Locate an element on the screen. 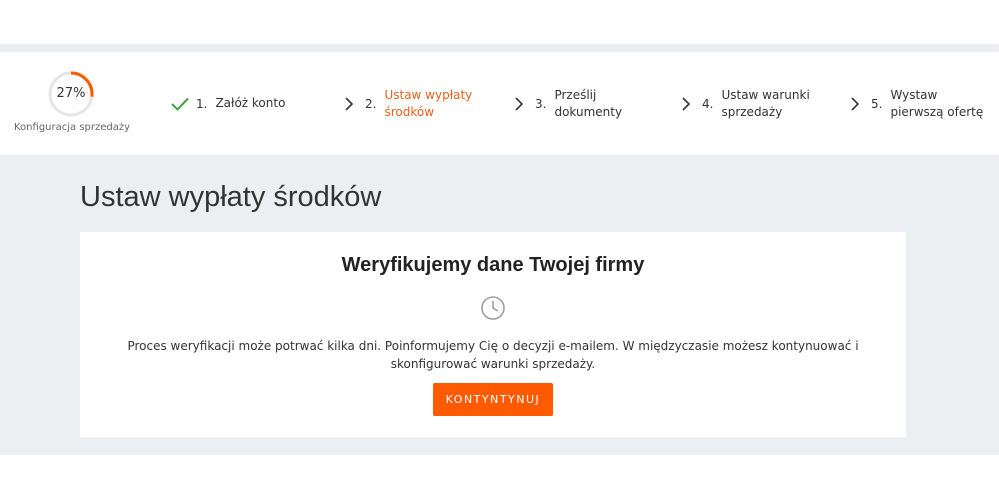  divider is located at coordinates (499, 48).